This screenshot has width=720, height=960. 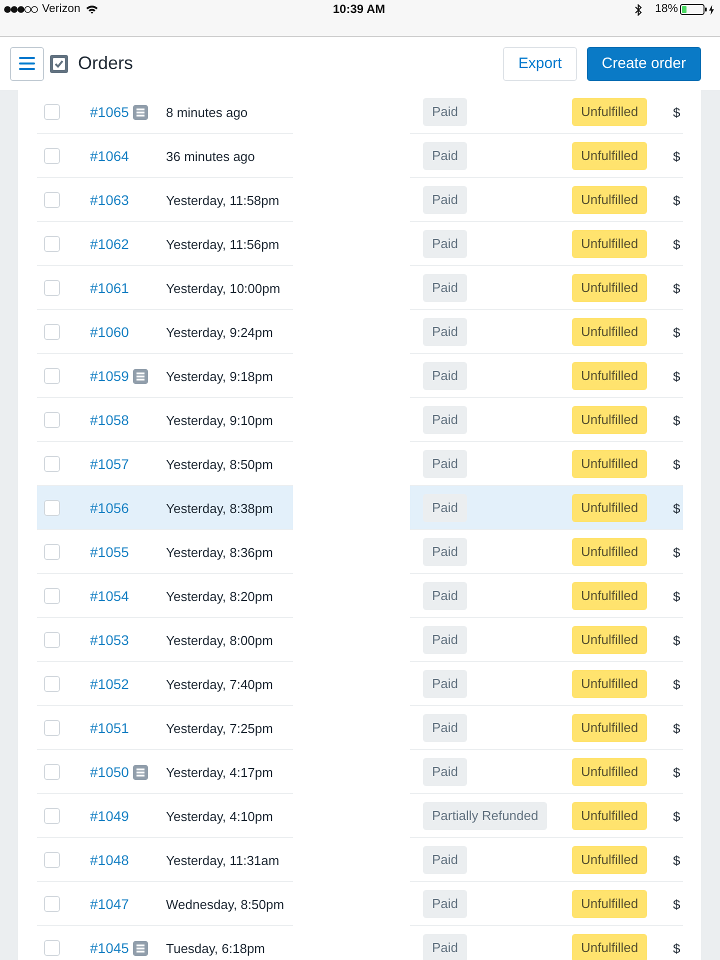 What do you see at coordinates (109, 288) in the screenshot?
I see `order-number-link: #1061` at bounding box center [109, 288].